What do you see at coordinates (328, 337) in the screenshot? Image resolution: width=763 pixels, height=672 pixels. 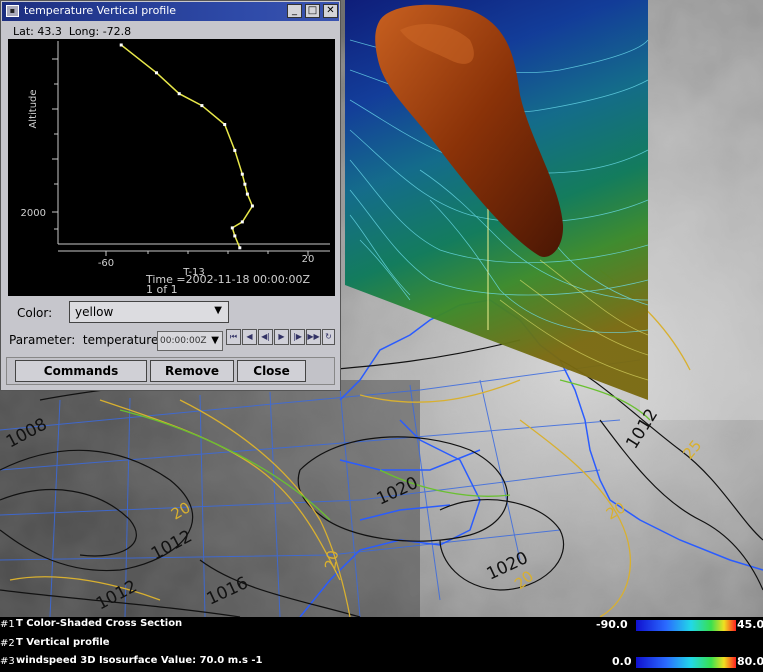 I see `loop-icon: ↻` at bounding box center [328, 337].